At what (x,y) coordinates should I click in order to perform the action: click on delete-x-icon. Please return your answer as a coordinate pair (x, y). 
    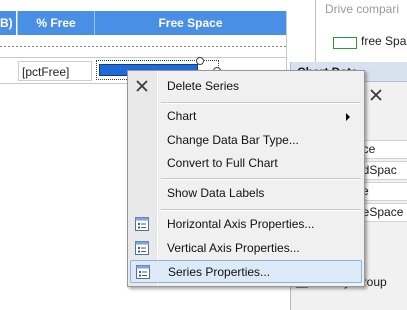
    Looking at the image, I should click on (142, 86).